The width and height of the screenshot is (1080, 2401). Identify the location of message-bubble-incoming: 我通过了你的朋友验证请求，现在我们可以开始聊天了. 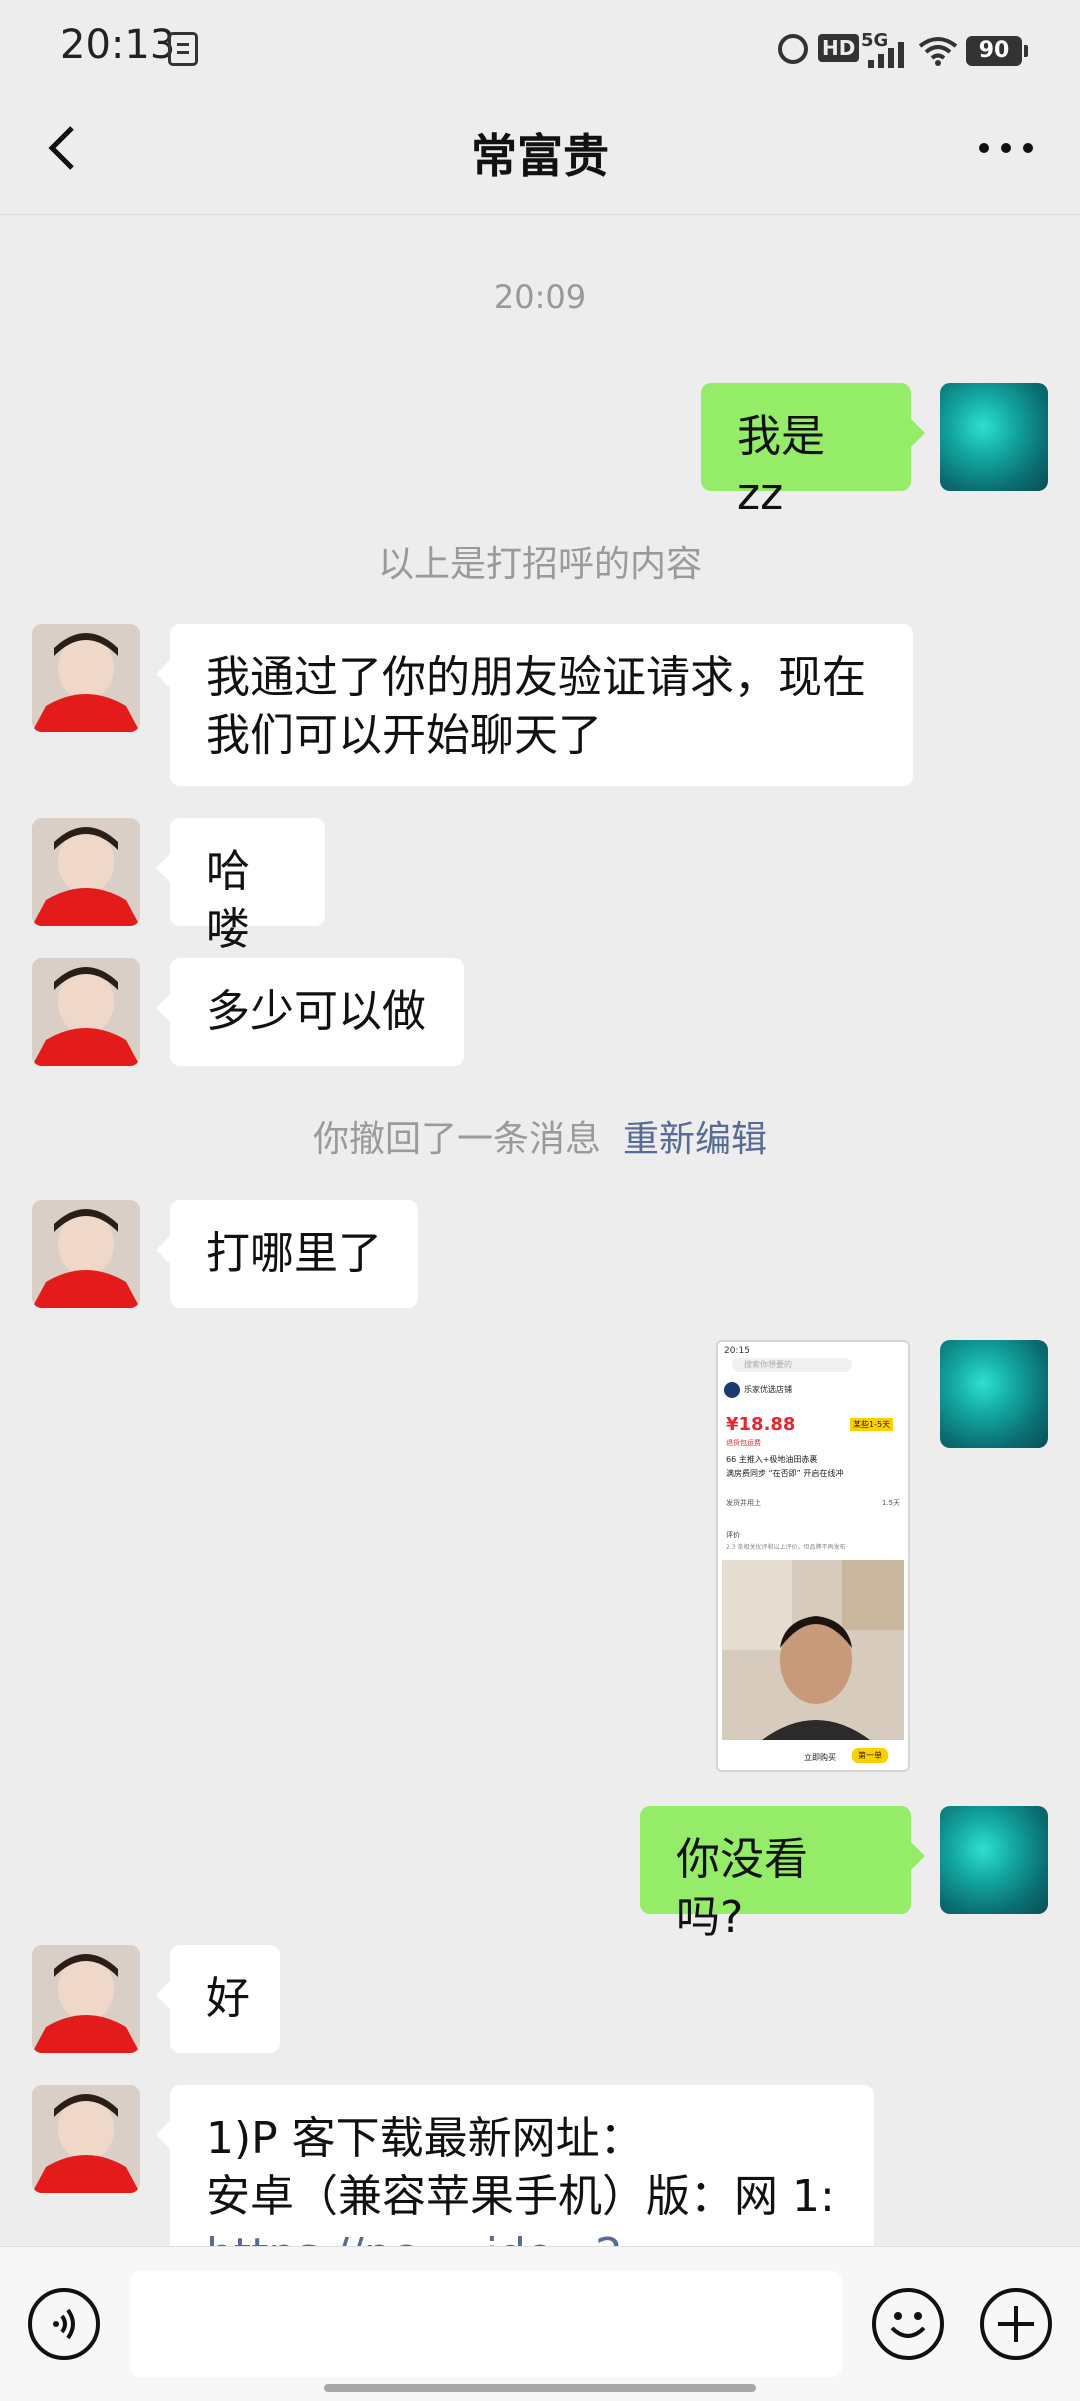
(534, 705).